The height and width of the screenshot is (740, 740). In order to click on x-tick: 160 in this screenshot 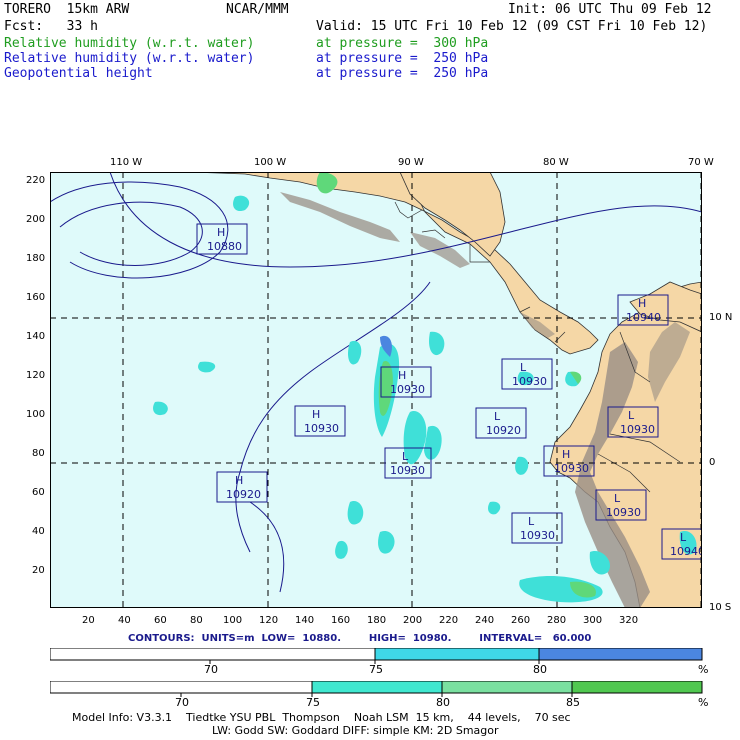, I will do `click(341, 620)`.